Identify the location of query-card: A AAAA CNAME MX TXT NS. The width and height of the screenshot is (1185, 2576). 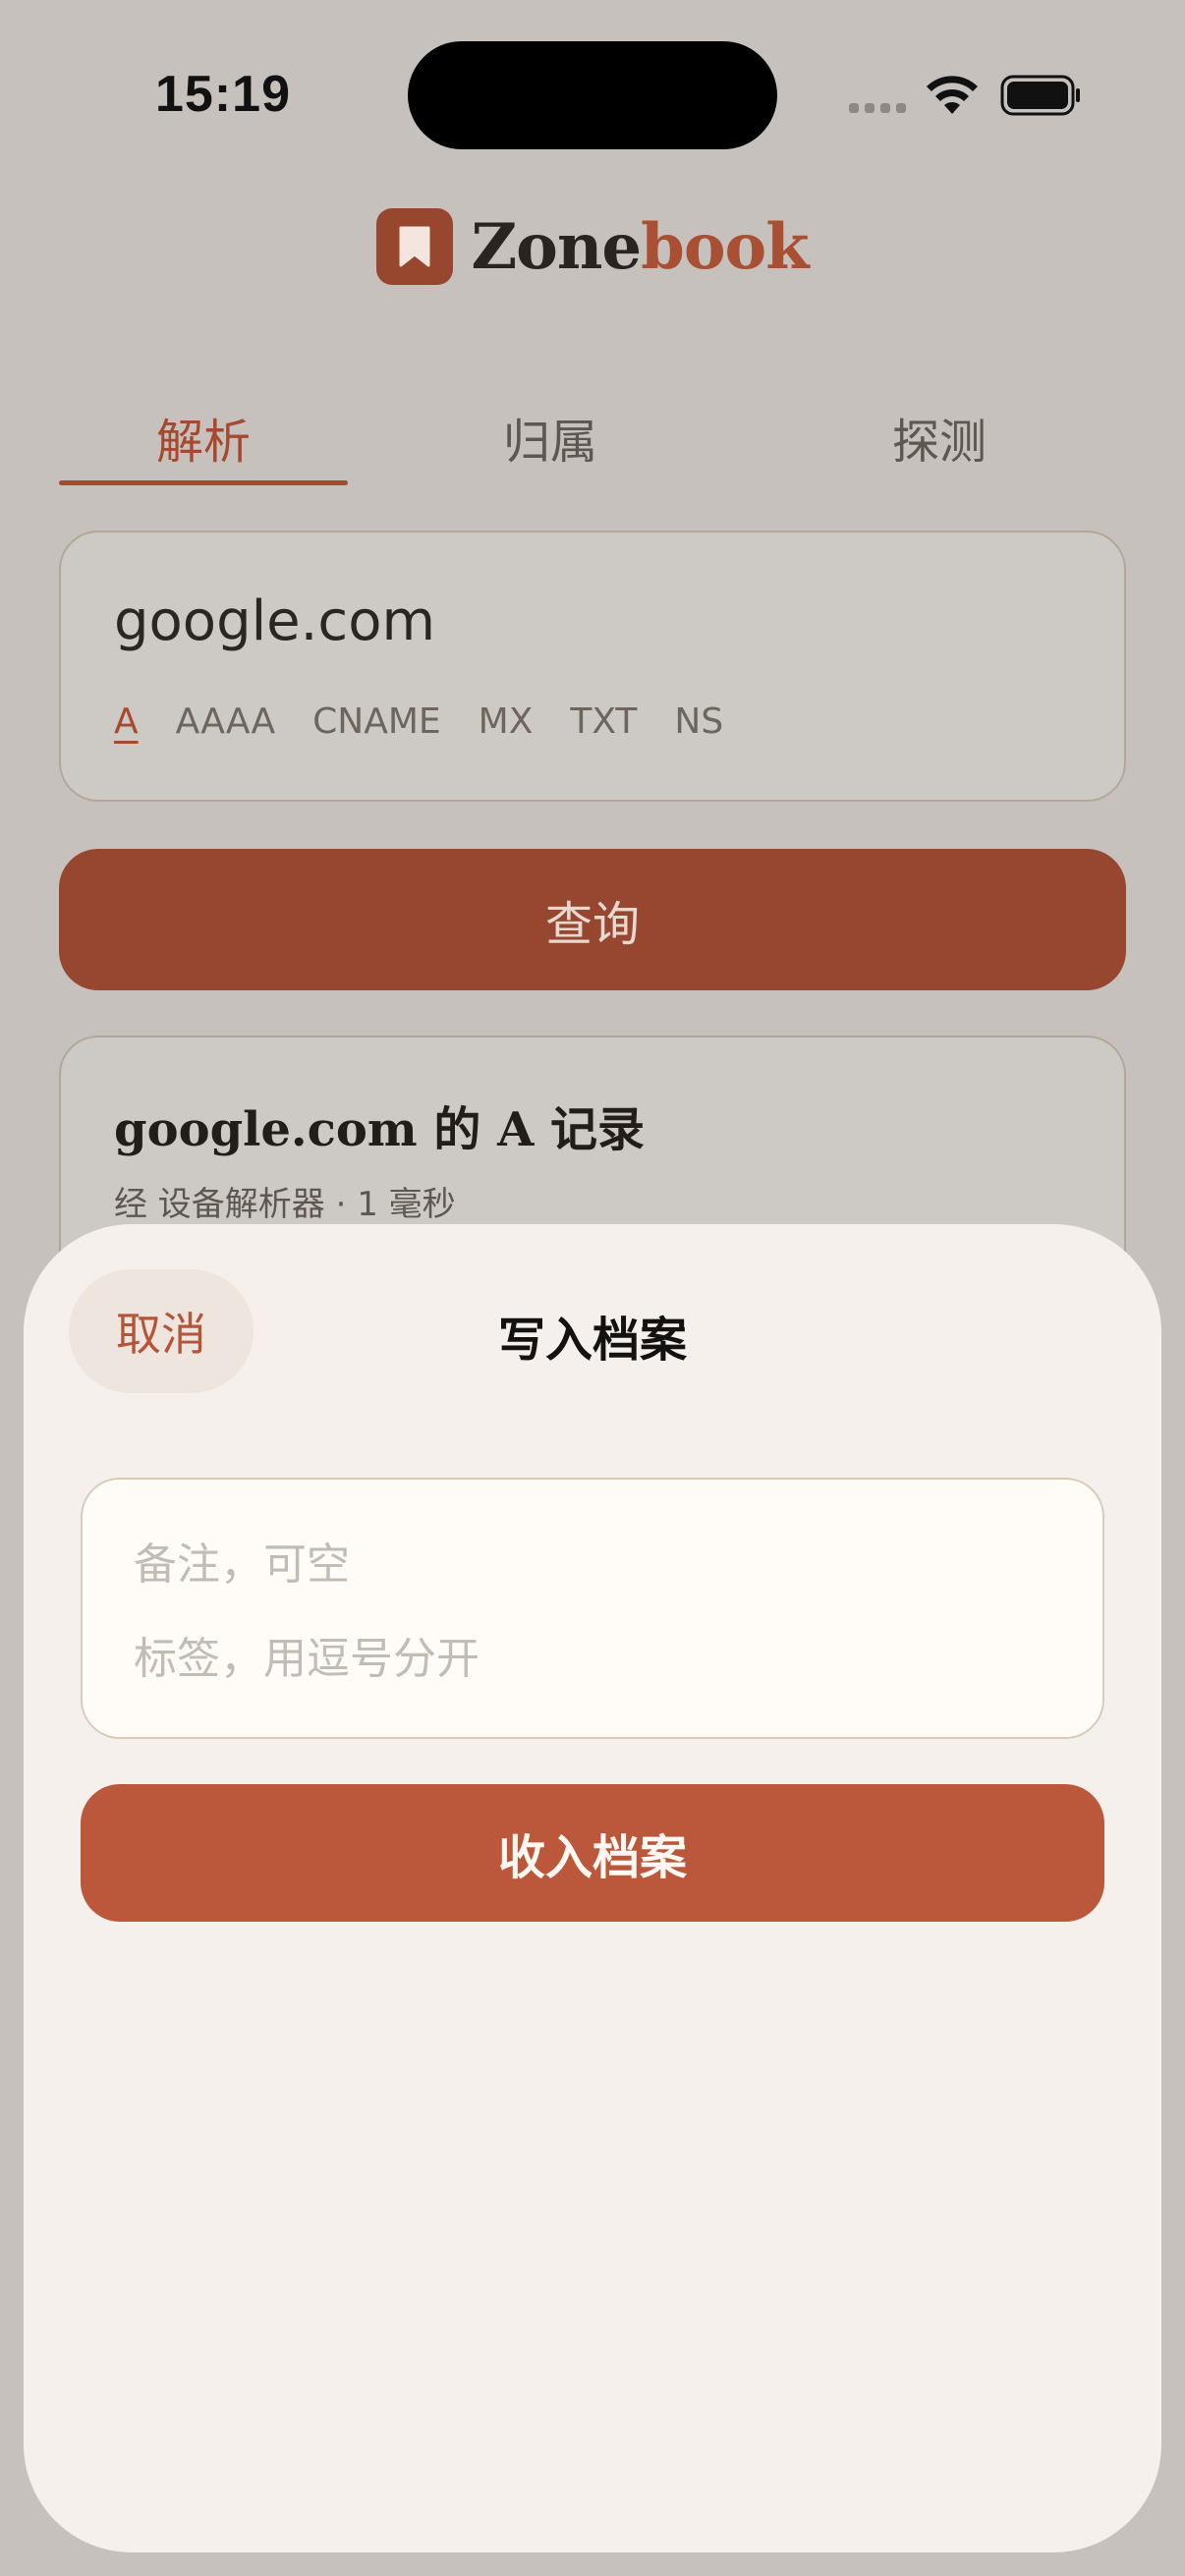
(592, 666).